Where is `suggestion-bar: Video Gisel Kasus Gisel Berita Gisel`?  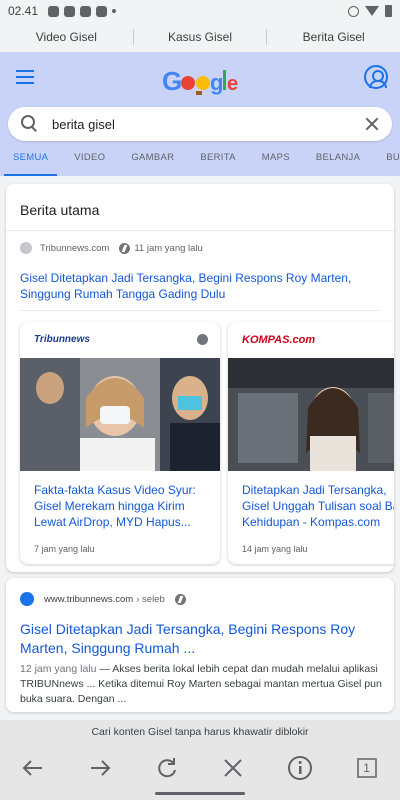
suggestion-bar: Video Gisel Kasus Gisel Berita Gisel is located at coordinates (200, 37).